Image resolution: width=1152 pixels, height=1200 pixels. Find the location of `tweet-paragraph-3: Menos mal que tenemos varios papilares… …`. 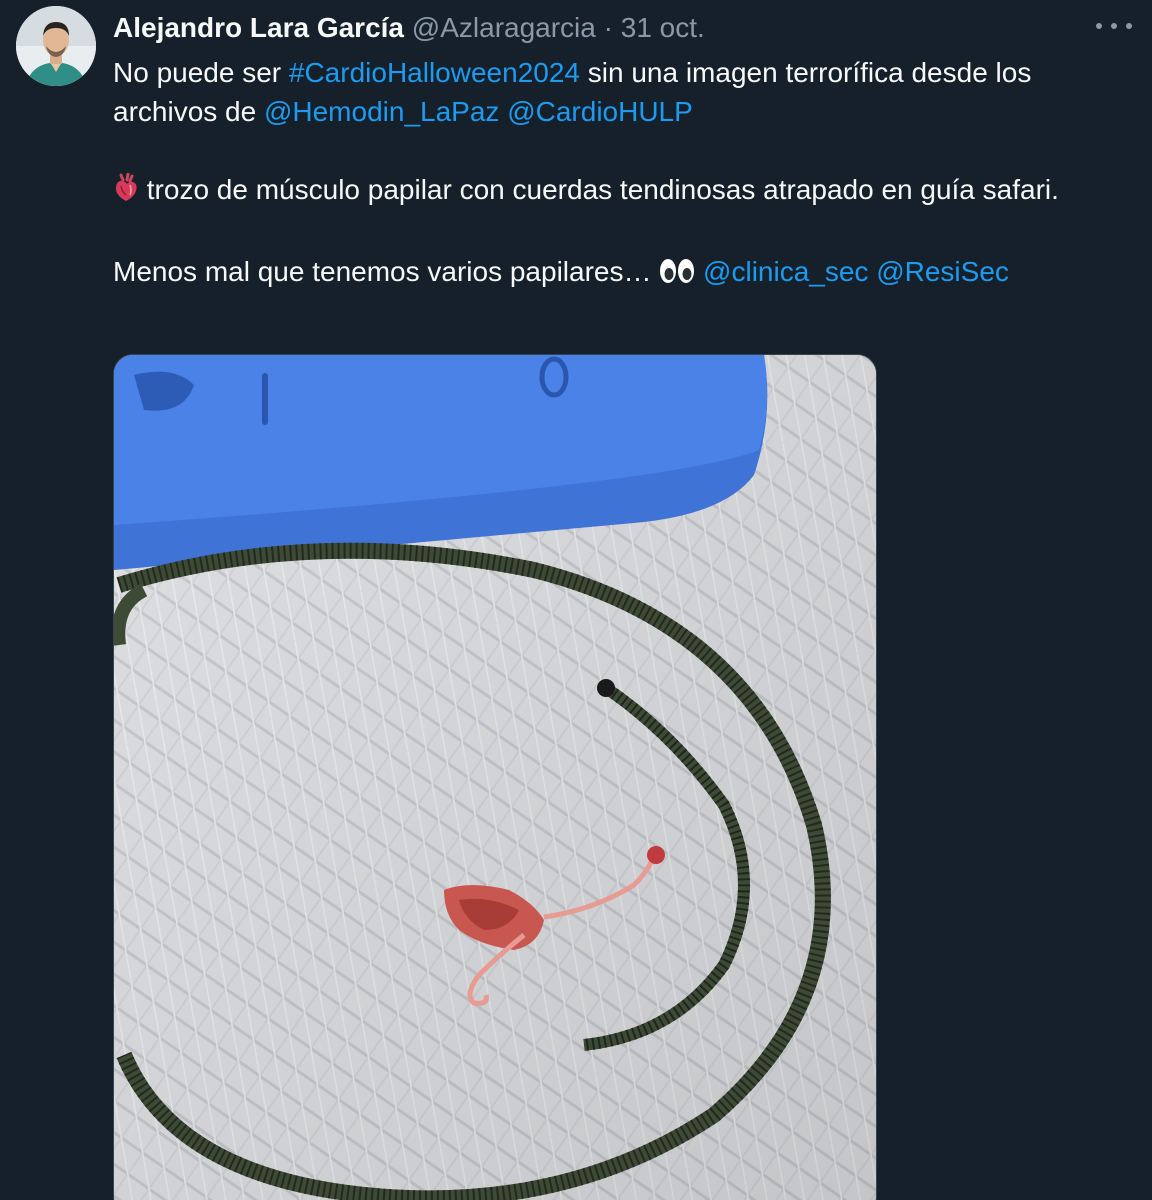

tweet-paragraph-3: Menos mal que tenemos varios papilares… … is located at coordinates (623, 273).